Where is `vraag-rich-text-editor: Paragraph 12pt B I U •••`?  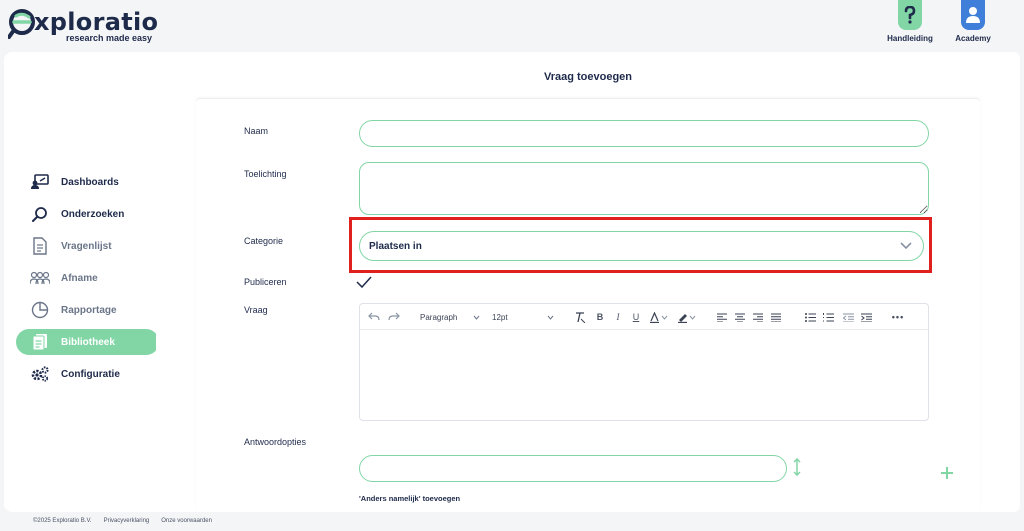 vraag-rich-text-editor: Paragraph 12pt B I U ••• is located at coordinates (644, 362).